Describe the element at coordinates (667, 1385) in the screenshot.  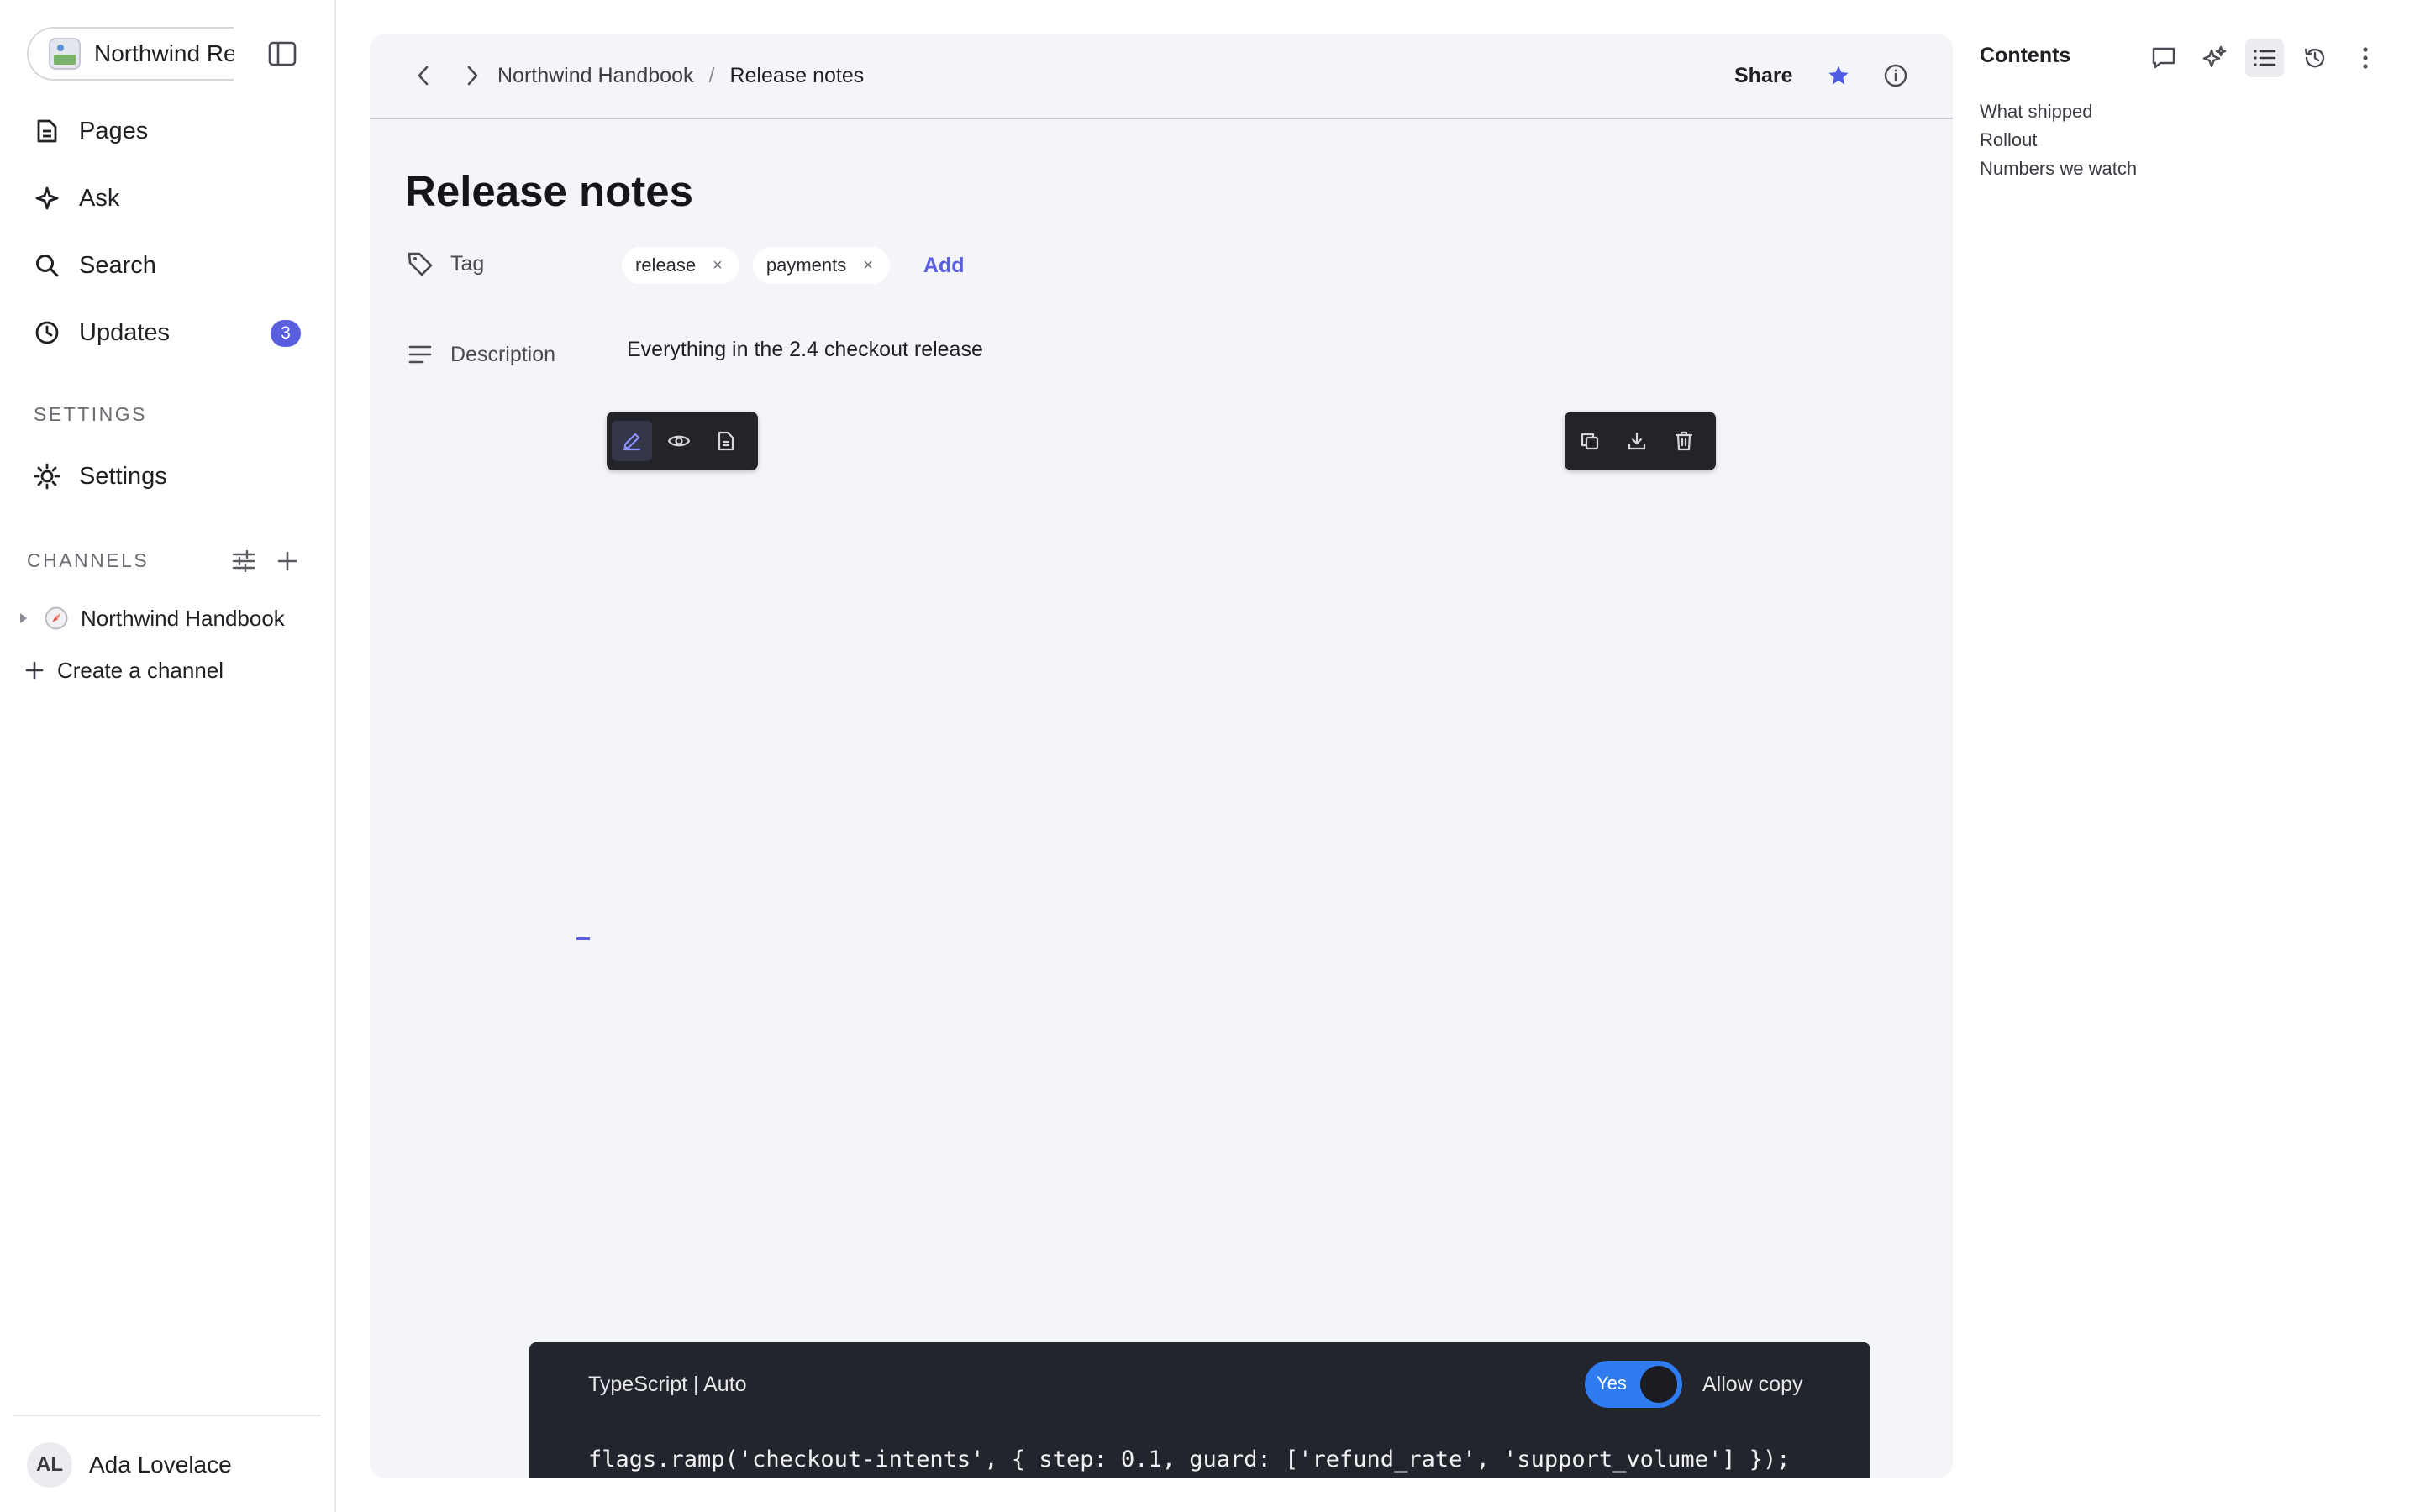
I see `code-language-select: TypeScript | Auto` at that location.